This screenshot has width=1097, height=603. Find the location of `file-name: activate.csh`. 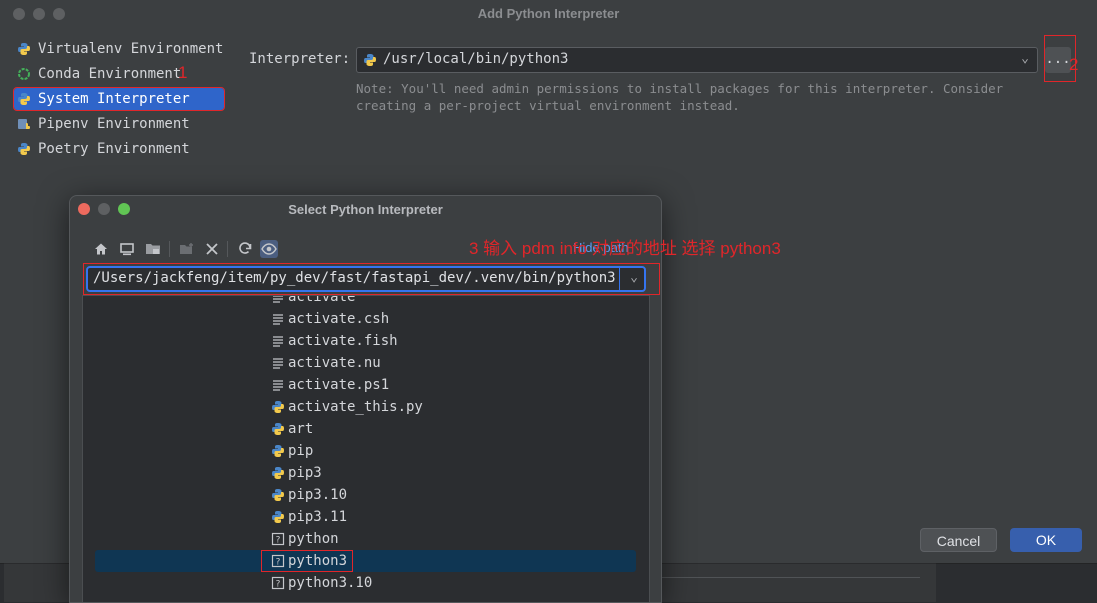

file-name: activate.csh is located at coordinates (339, 319).